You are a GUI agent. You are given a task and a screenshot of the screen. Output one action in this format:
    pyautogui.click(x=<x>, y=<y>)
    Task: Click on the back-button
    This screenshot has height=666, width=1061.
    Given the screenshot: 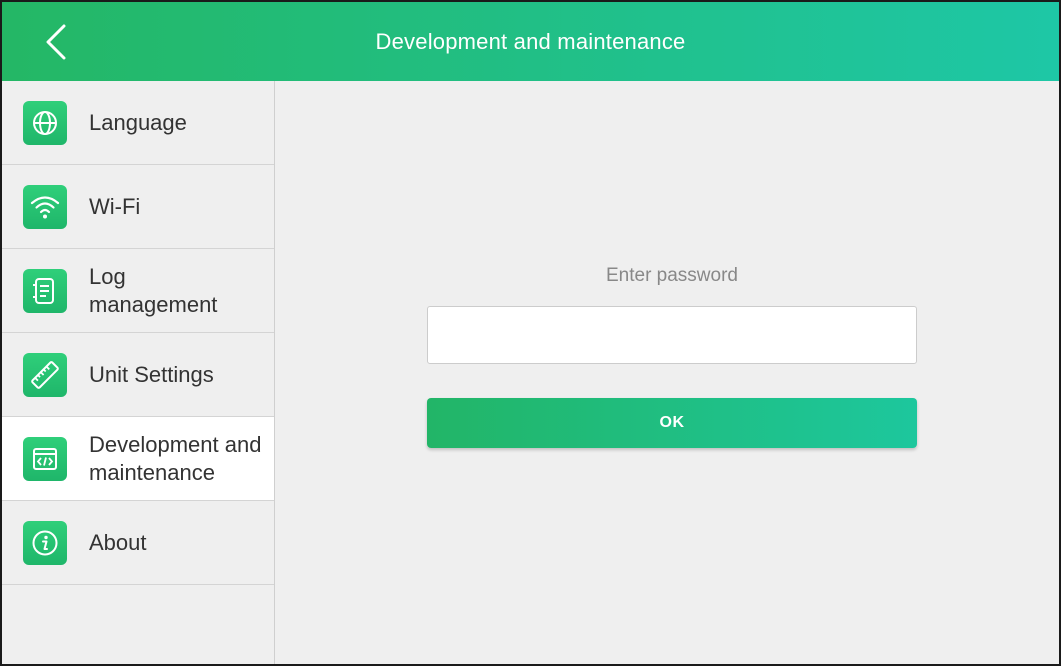 What is the action you would take?
    pyautogui.click(x=56, y=42)
    